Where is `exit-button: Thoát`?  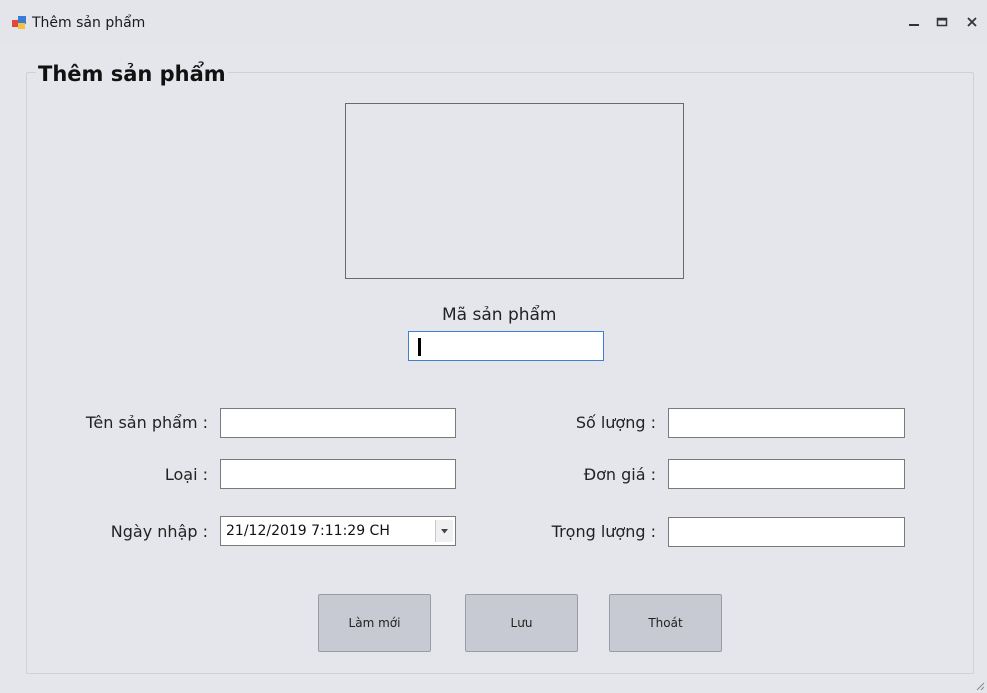 exit-button: Thoát is located at coordinates (665, 623).